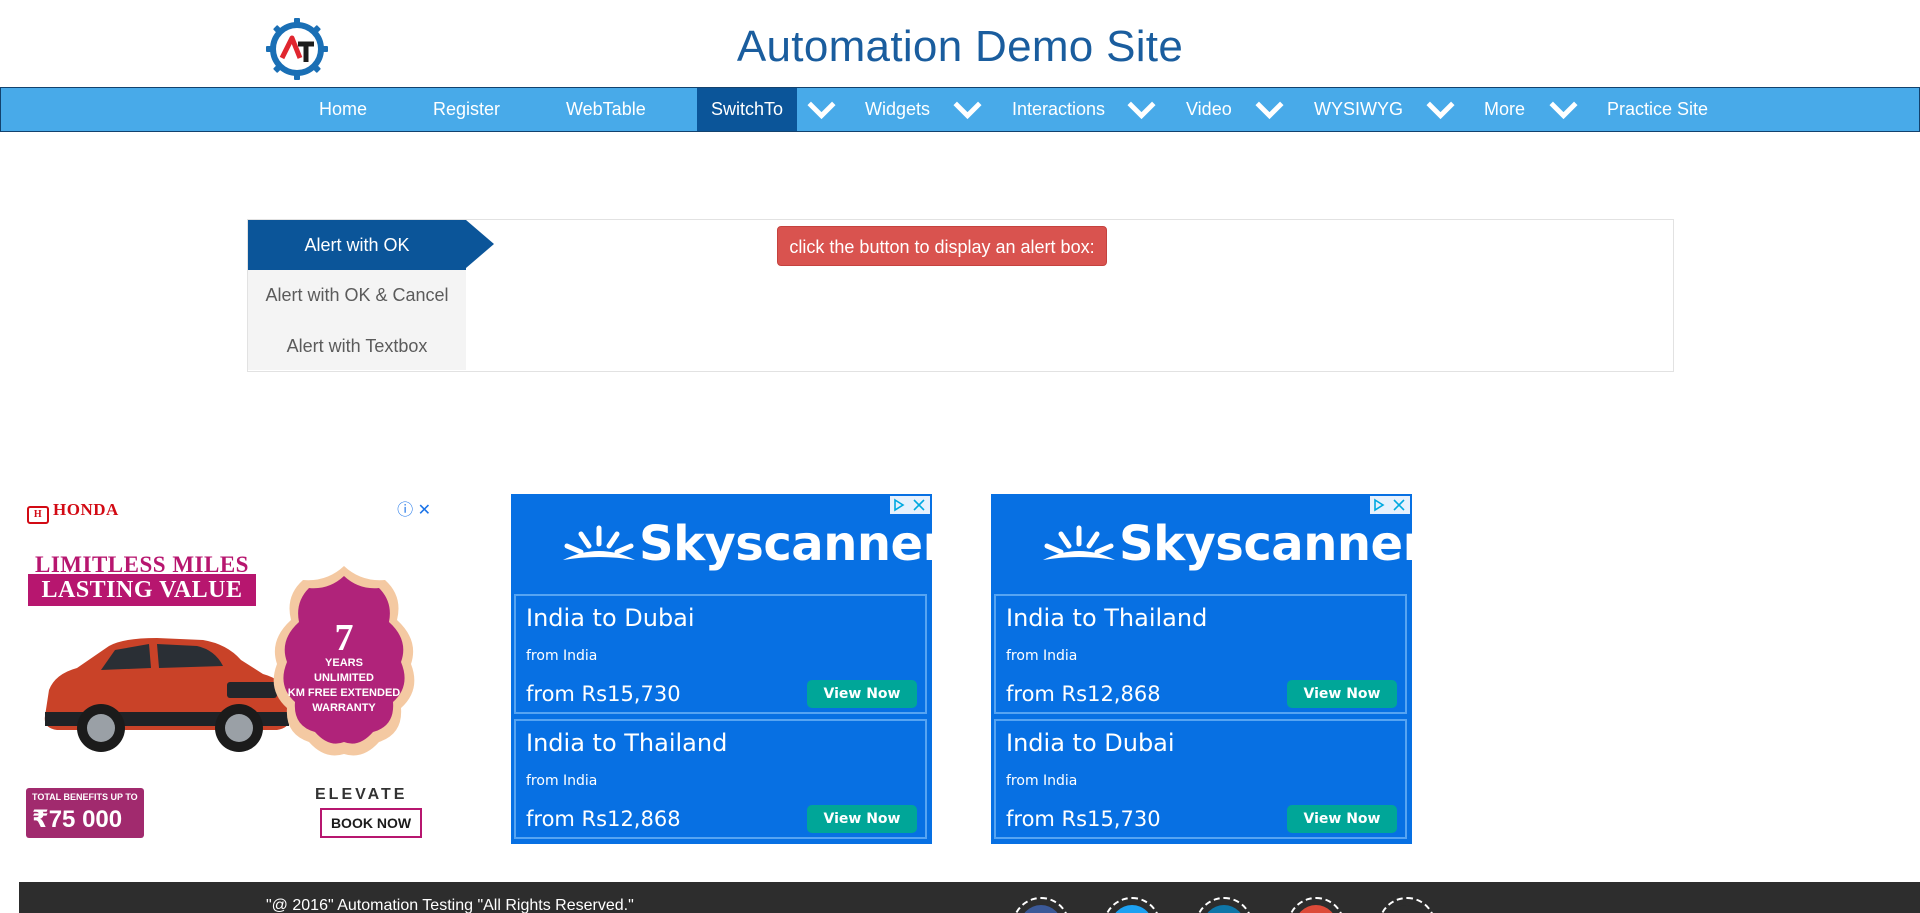 This screenshot has height=913, width=1920. I want to click on nav-register-label: Register, so click(467, 109).